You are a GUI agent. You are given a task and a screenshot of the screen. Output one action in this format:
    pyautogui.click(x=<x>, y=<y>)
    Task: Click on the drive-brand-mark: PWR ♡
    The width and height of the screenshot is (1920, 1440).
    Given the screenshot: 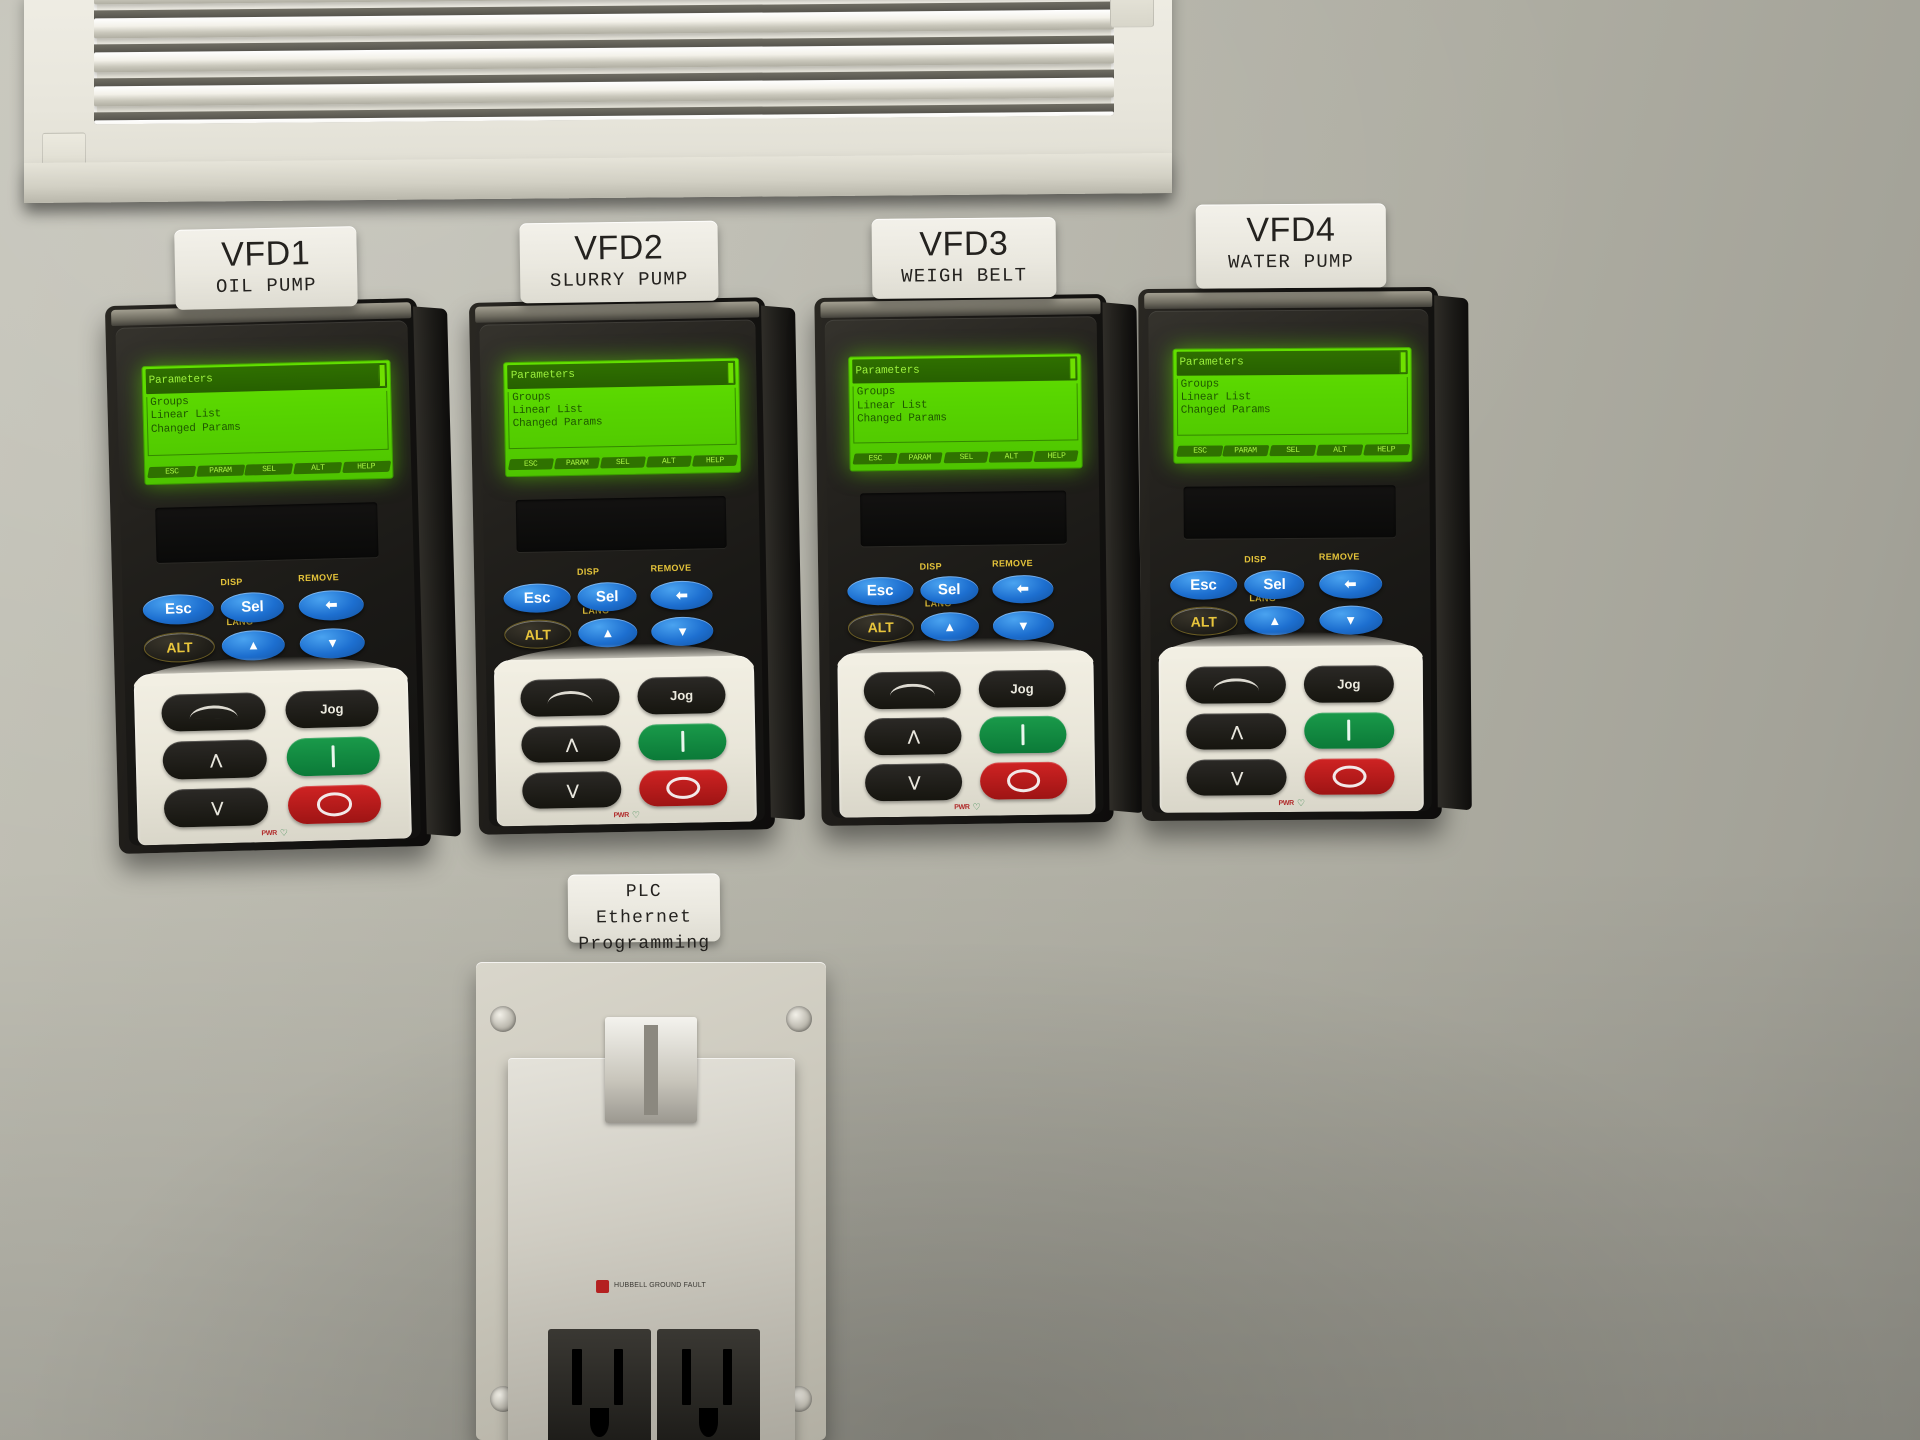 What is the action you would take?
    pyautogui.click(x=967, y=807)
    